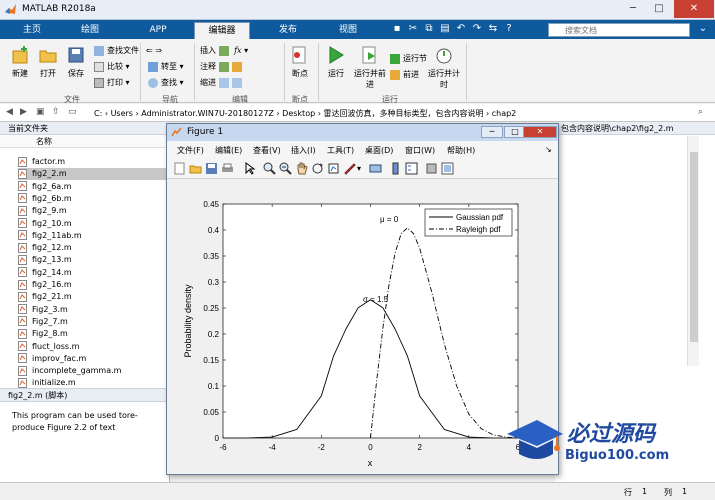  Describe the element at coordinates (540, 132) in the screenshot. I see `figure-close-button: ✕` at that location.